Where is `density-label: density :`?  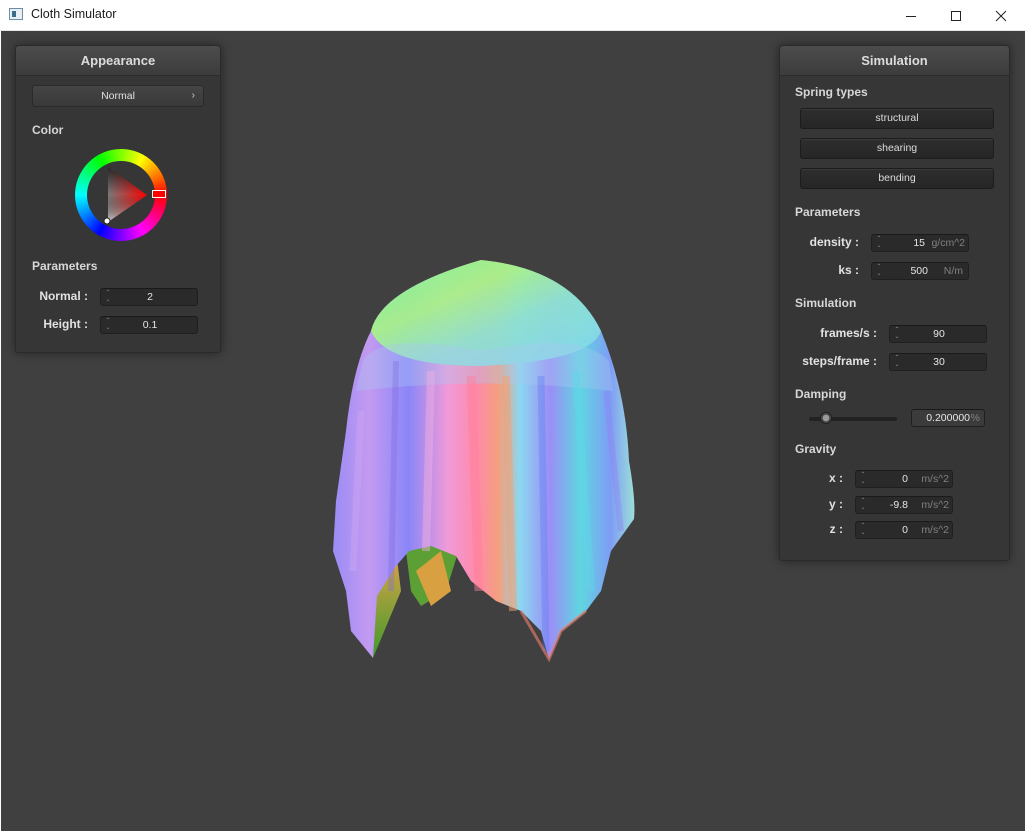 density-label: density : is located at coordinates (834, 242).